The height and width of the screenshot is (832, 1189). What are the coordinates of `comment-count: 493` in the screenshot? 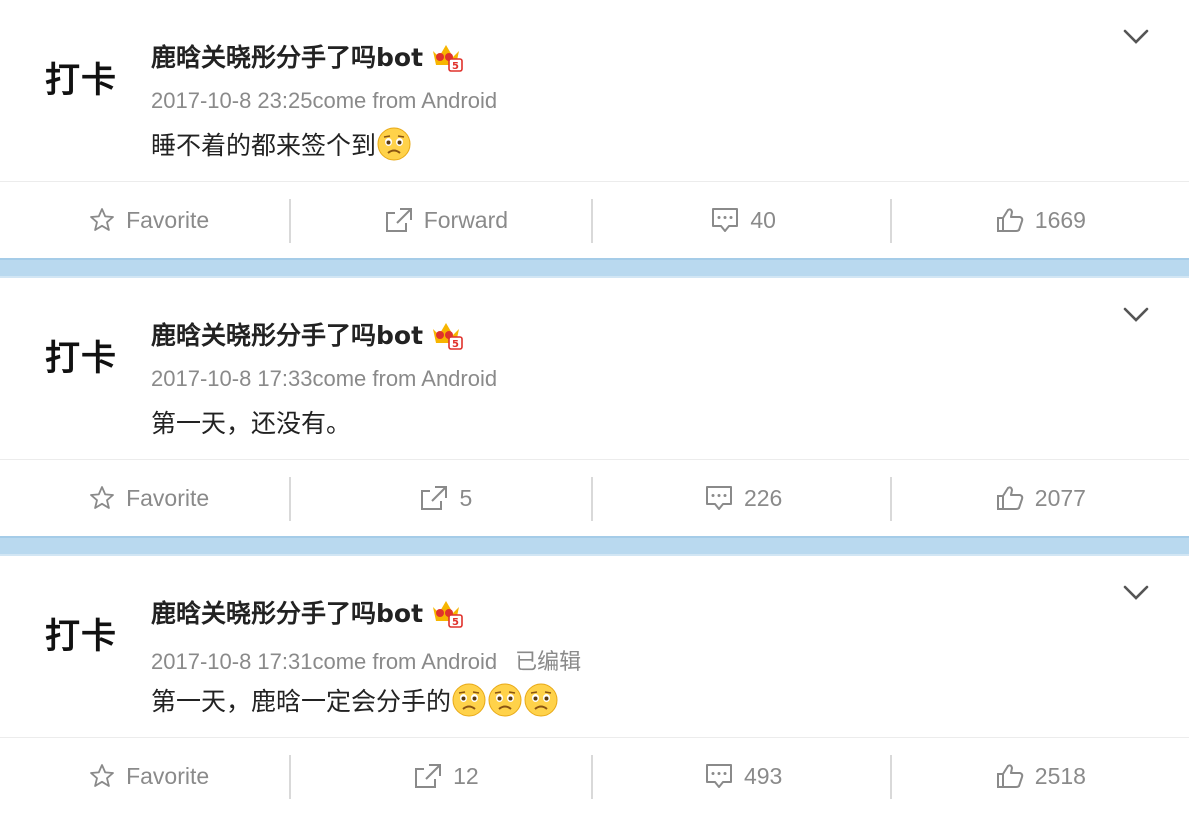 It's located at (763, 775).